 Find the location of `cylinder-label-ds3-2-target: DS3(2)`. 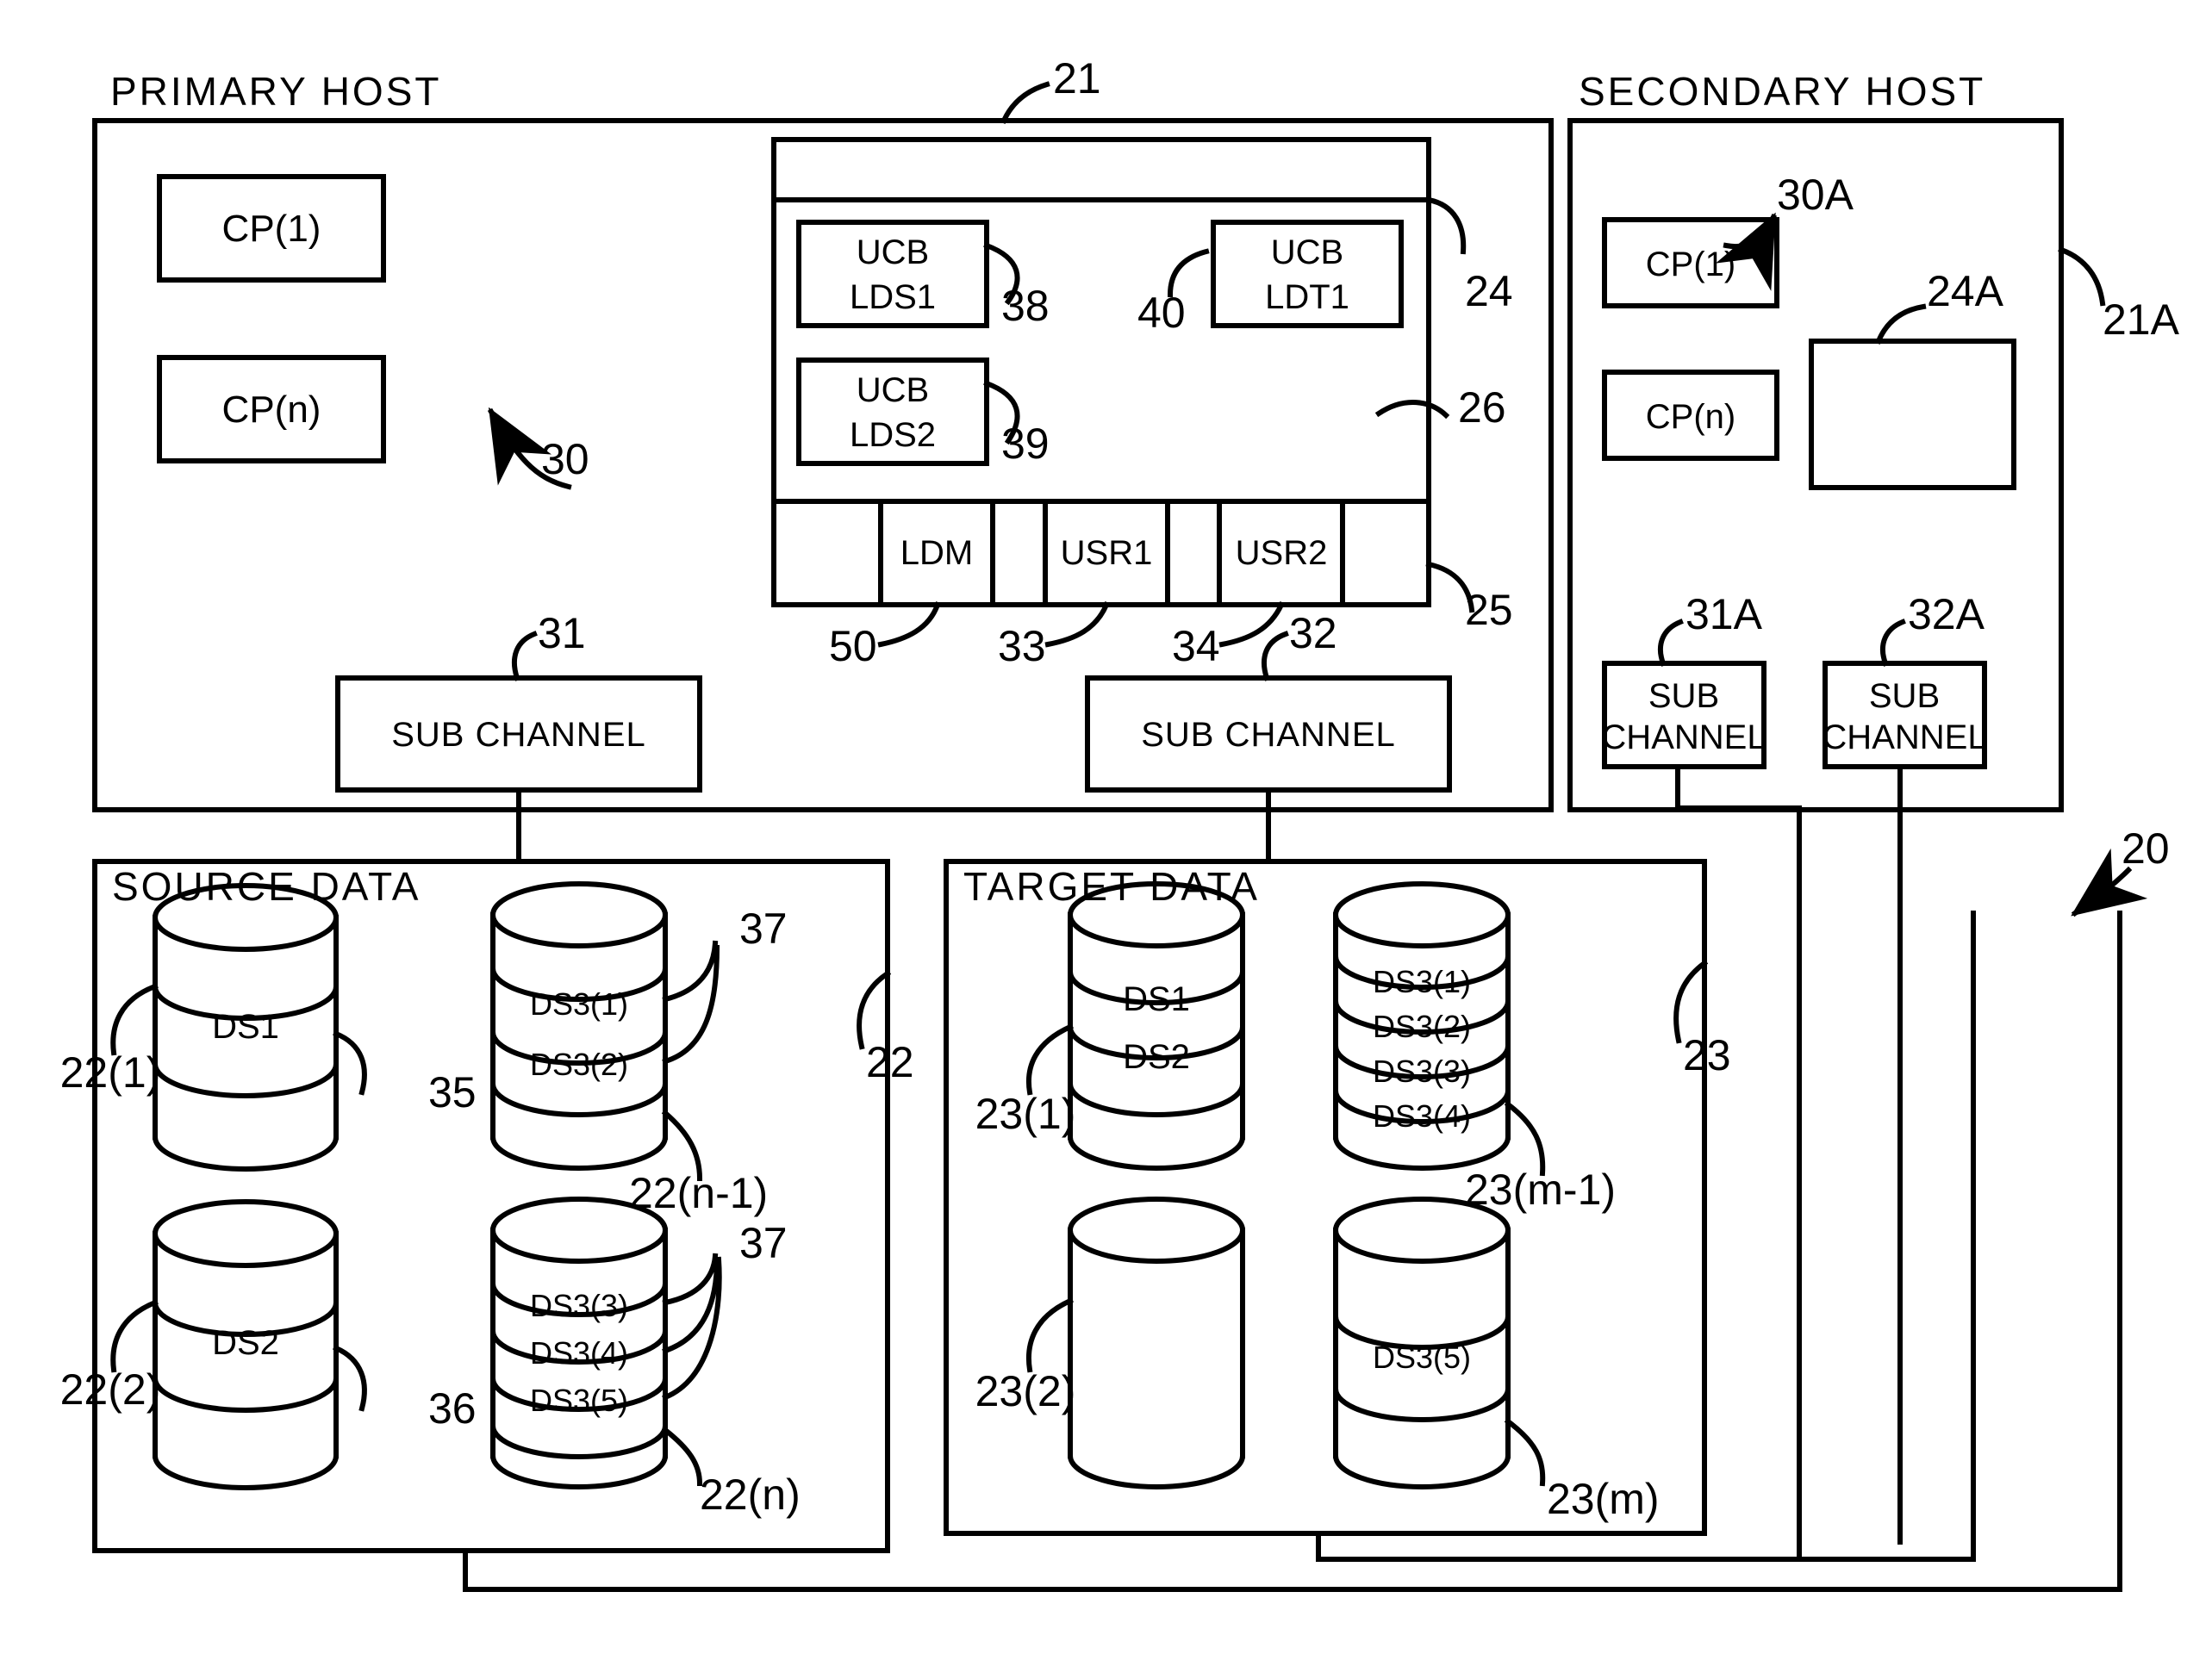

cylinder-label-ds3-2-target: DS3(2) is located at coordinates (1422, 1027).